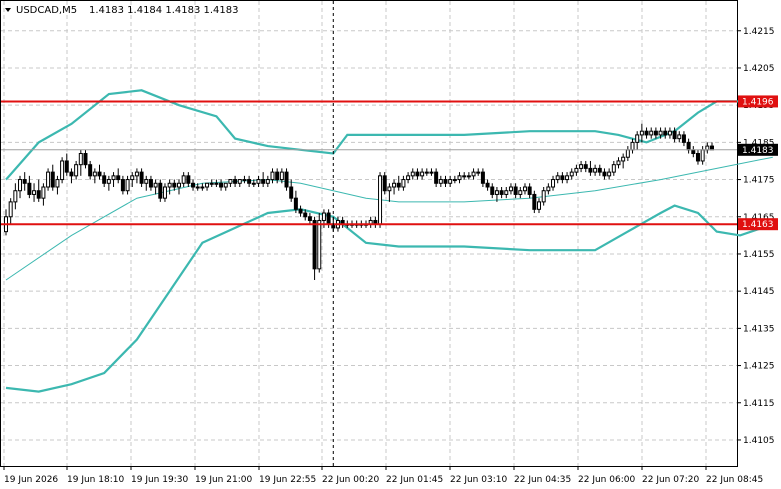 Image resolution: width=781 pixels, height=489 pixels. Describe the element at coordinates (734, 480) in the screenshot. I see `x-tick-label: 22 Jun 08:45` at that location.